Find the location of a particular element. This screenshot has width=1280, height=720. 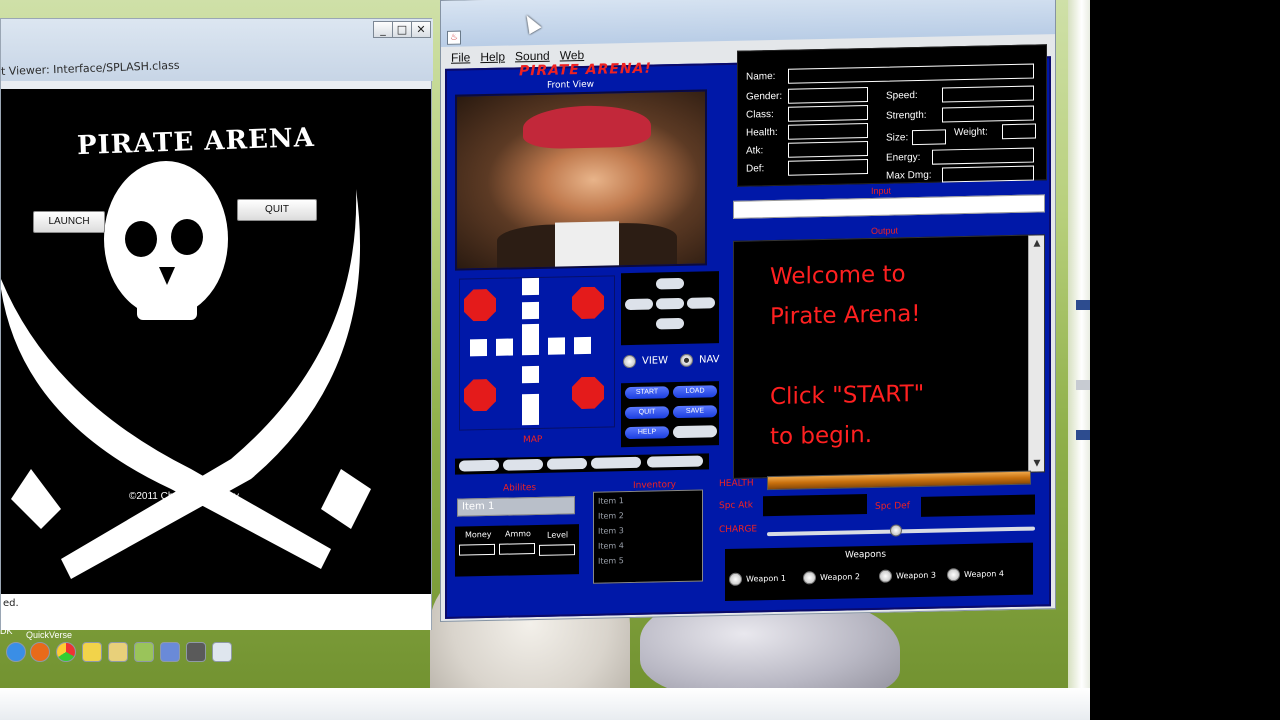

move-north-button is located at coordinates (670, 283).